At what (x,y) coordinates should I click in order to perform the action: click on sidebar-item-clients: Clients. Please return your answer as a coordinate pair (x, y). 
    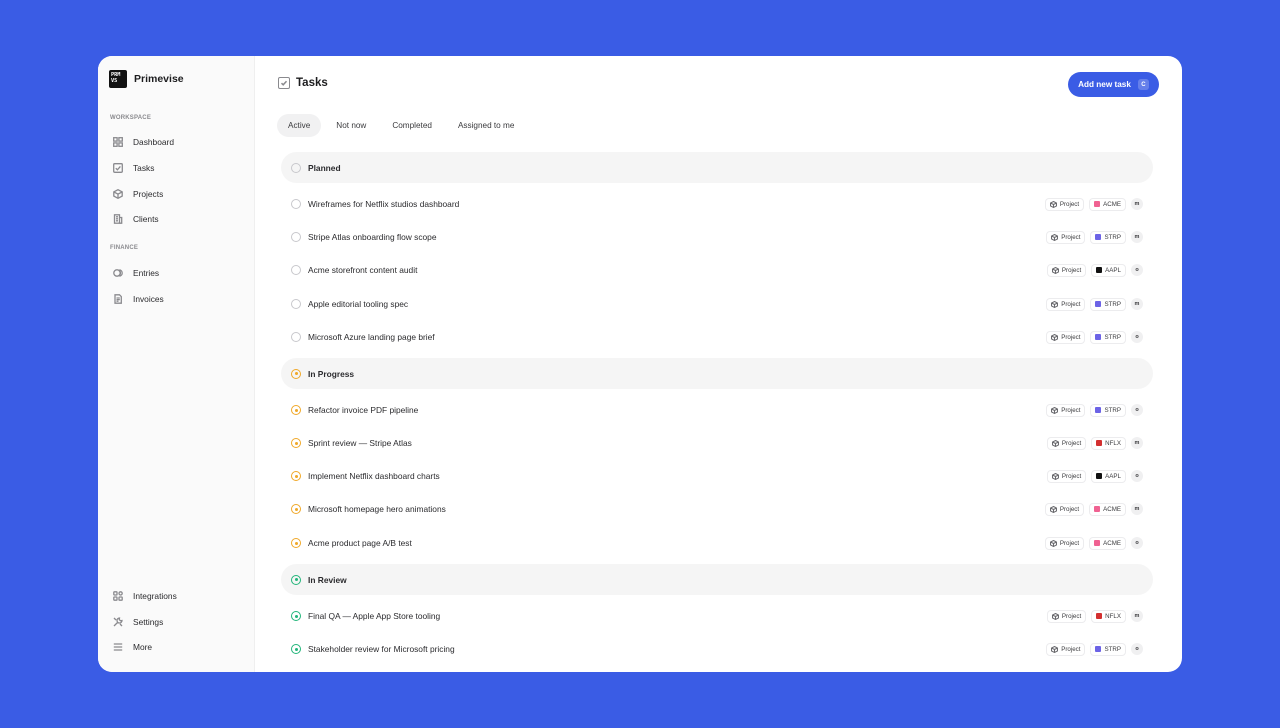
    Looking at the image, I should click on (177, 219).